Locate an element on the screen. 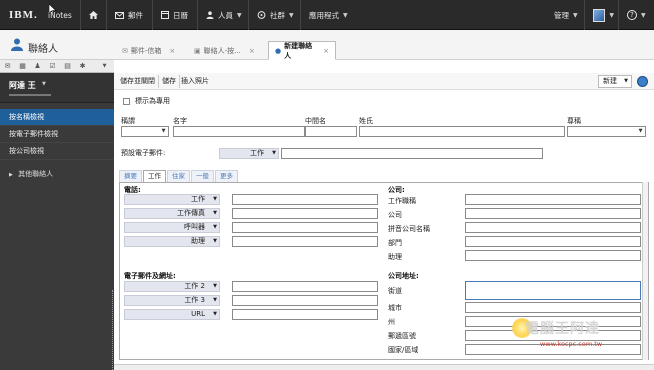  nav-mail: 郵件 is located at coordinates (128, 15).